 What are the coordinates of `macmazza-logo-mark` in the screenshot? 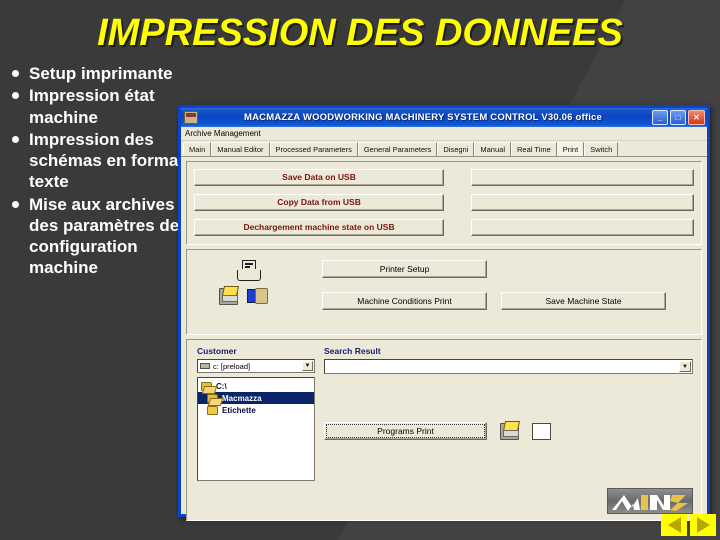 It's located at (650, 503).